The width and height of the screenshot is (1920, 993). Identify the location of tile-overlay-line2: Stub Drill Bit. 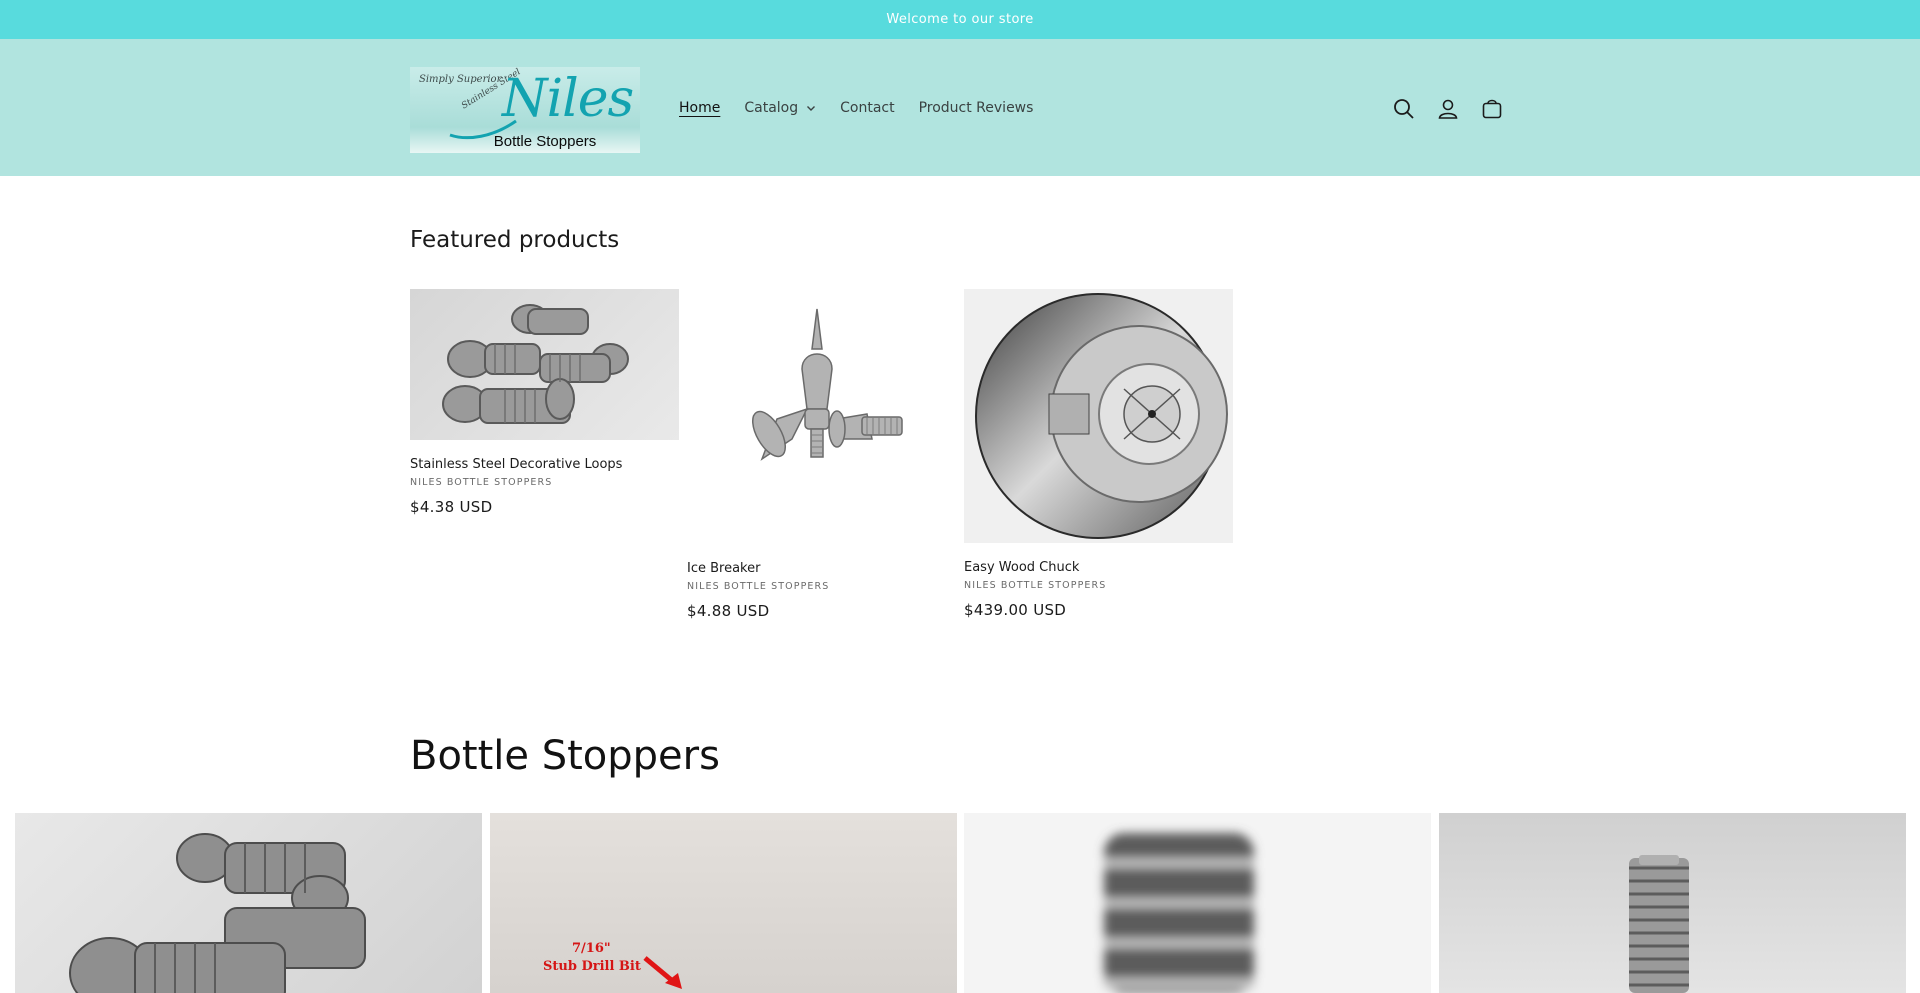
(592, 966).